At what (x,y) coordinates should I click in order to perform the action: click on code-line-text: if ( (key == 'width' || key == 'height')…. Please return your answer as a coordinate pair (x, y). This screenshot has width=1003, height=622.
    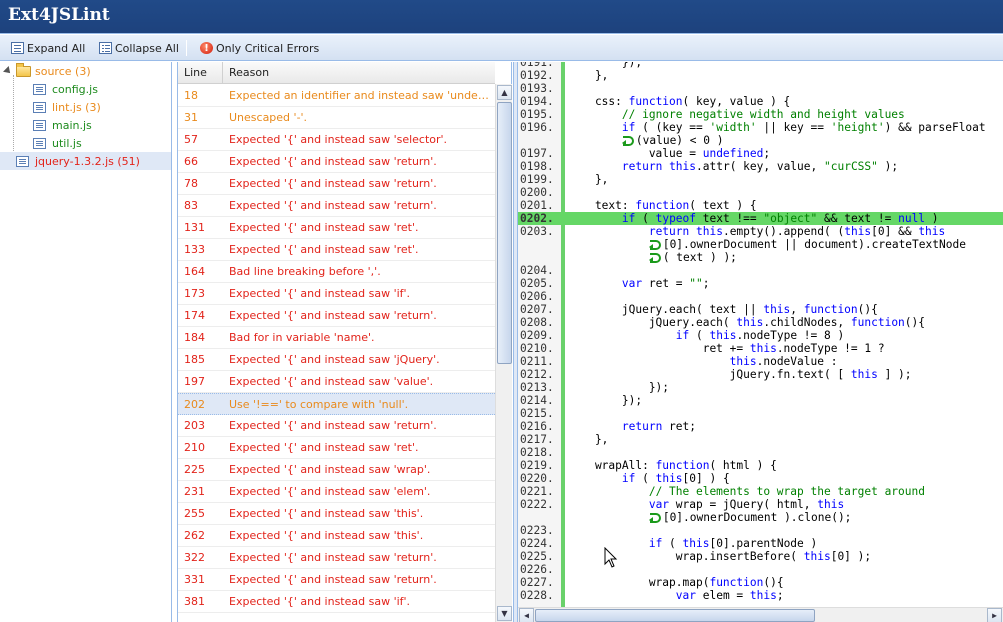
    Looking at the image, I should click on (803, 127).